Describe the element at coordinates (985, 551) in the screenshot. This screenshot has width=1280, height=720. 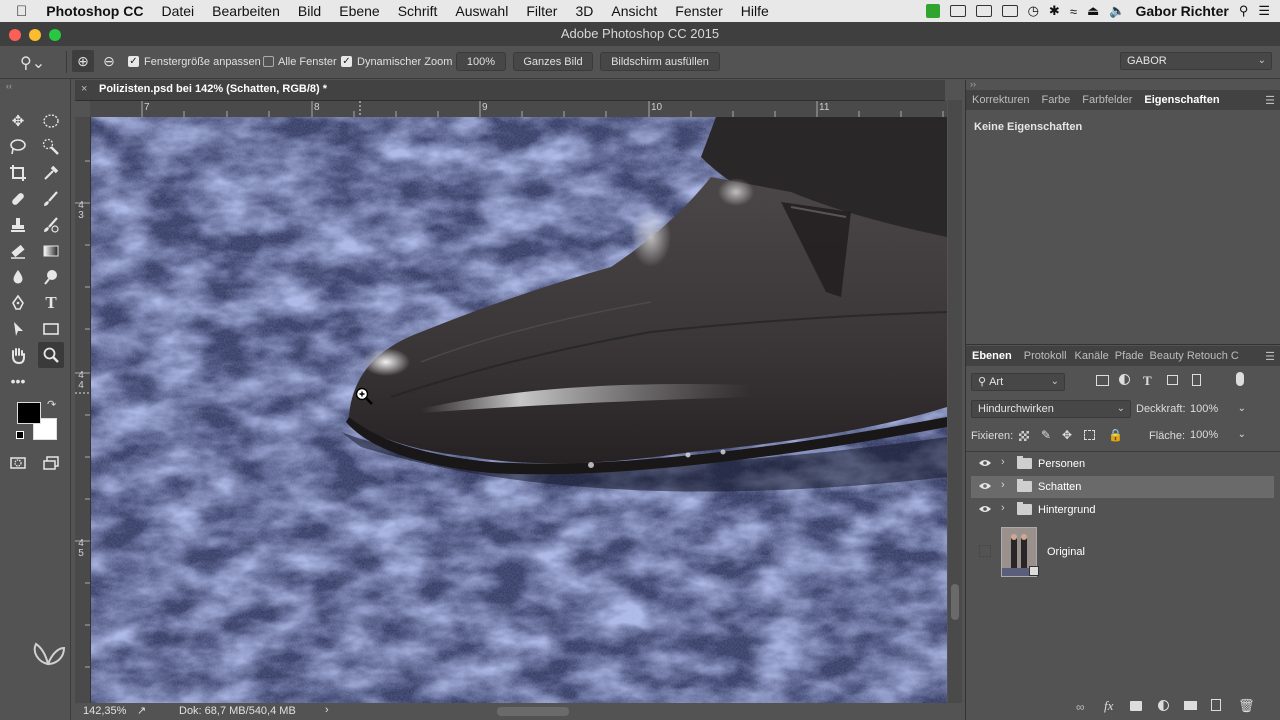
I see `visibility-toggle-off` at that location.